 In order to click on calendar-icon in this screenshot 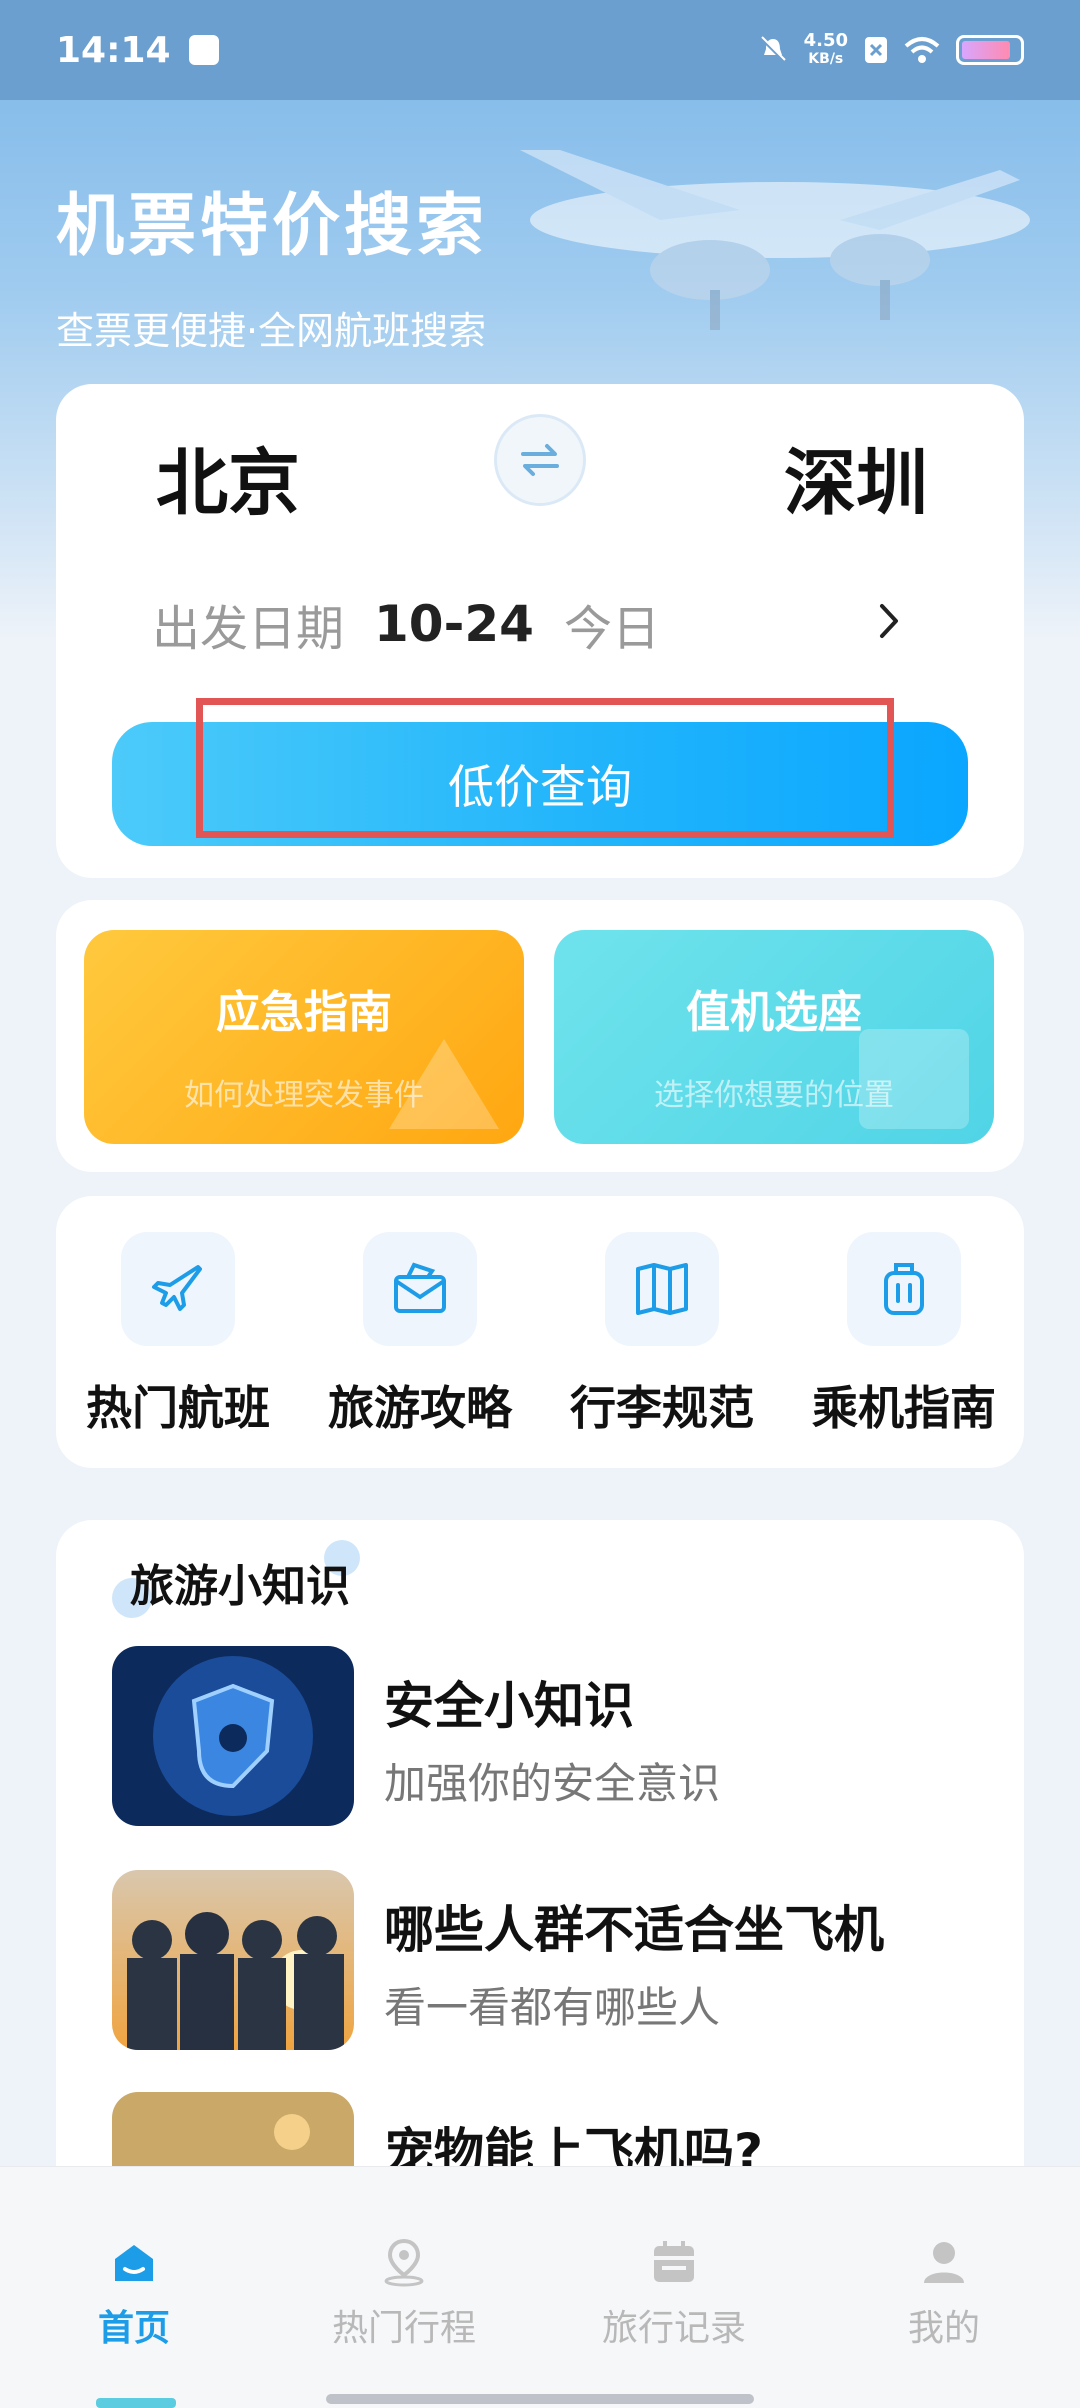, I will do `click(674, 2261)`.